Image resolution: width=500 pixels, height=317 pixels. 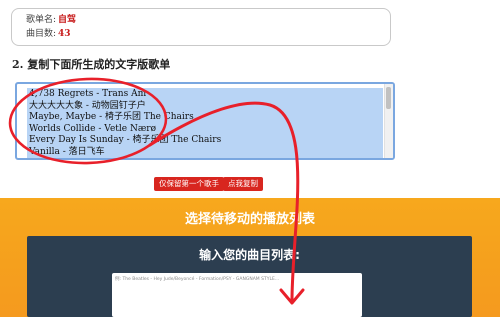 I want to click on section-title: 选择待移动的播放列表, so click(x=249, y=219).